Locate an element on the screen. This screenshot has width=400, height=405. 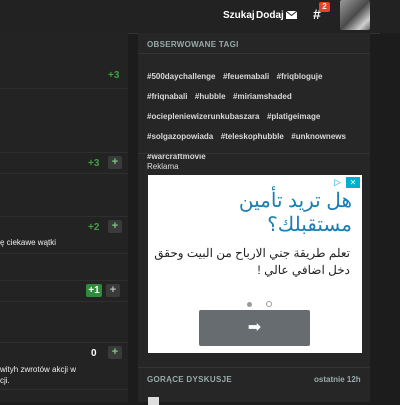
tag-link: #teleskophubble is located at coordinates (252, 136).